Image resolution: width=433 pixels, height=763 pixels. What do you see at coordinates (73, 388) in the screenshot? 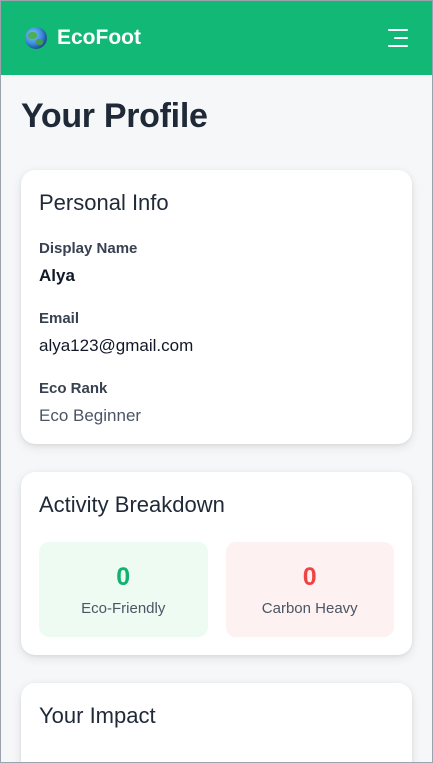
I see `eco-rank-label: Eco Rank` at bounding box center [73, 388].